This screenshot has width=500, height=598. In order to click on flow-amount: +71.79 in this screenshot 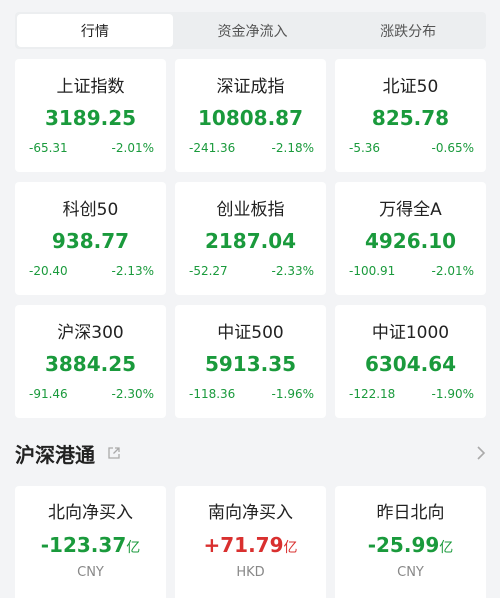, I will do `click(243, 545)`.